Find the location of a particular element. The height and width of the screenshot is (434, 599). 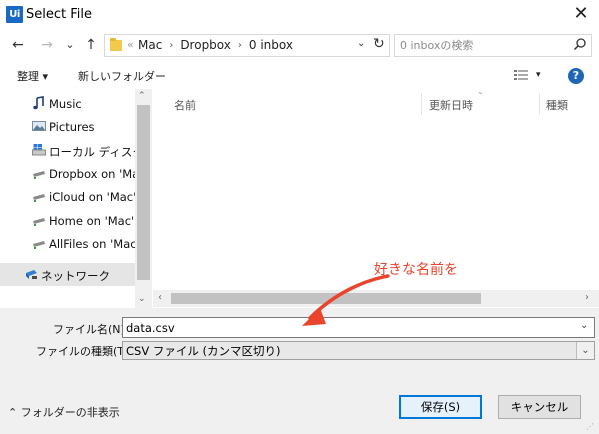

forward-button: → is located at coordinates (47, 45).